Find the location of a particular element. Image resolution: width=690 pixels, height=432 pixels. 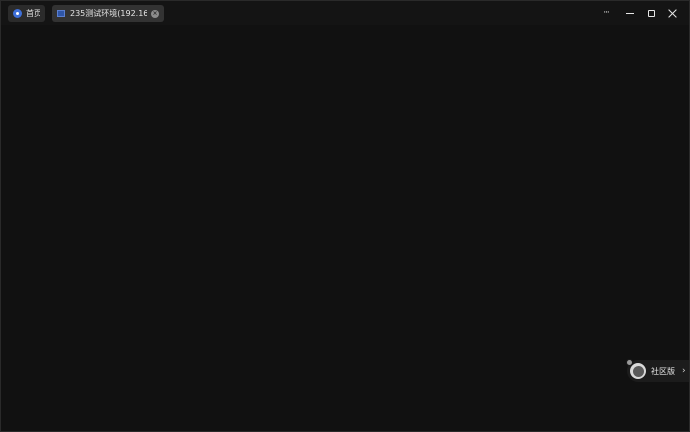

more-options-button: ··· is located at coordinates (606, 13).